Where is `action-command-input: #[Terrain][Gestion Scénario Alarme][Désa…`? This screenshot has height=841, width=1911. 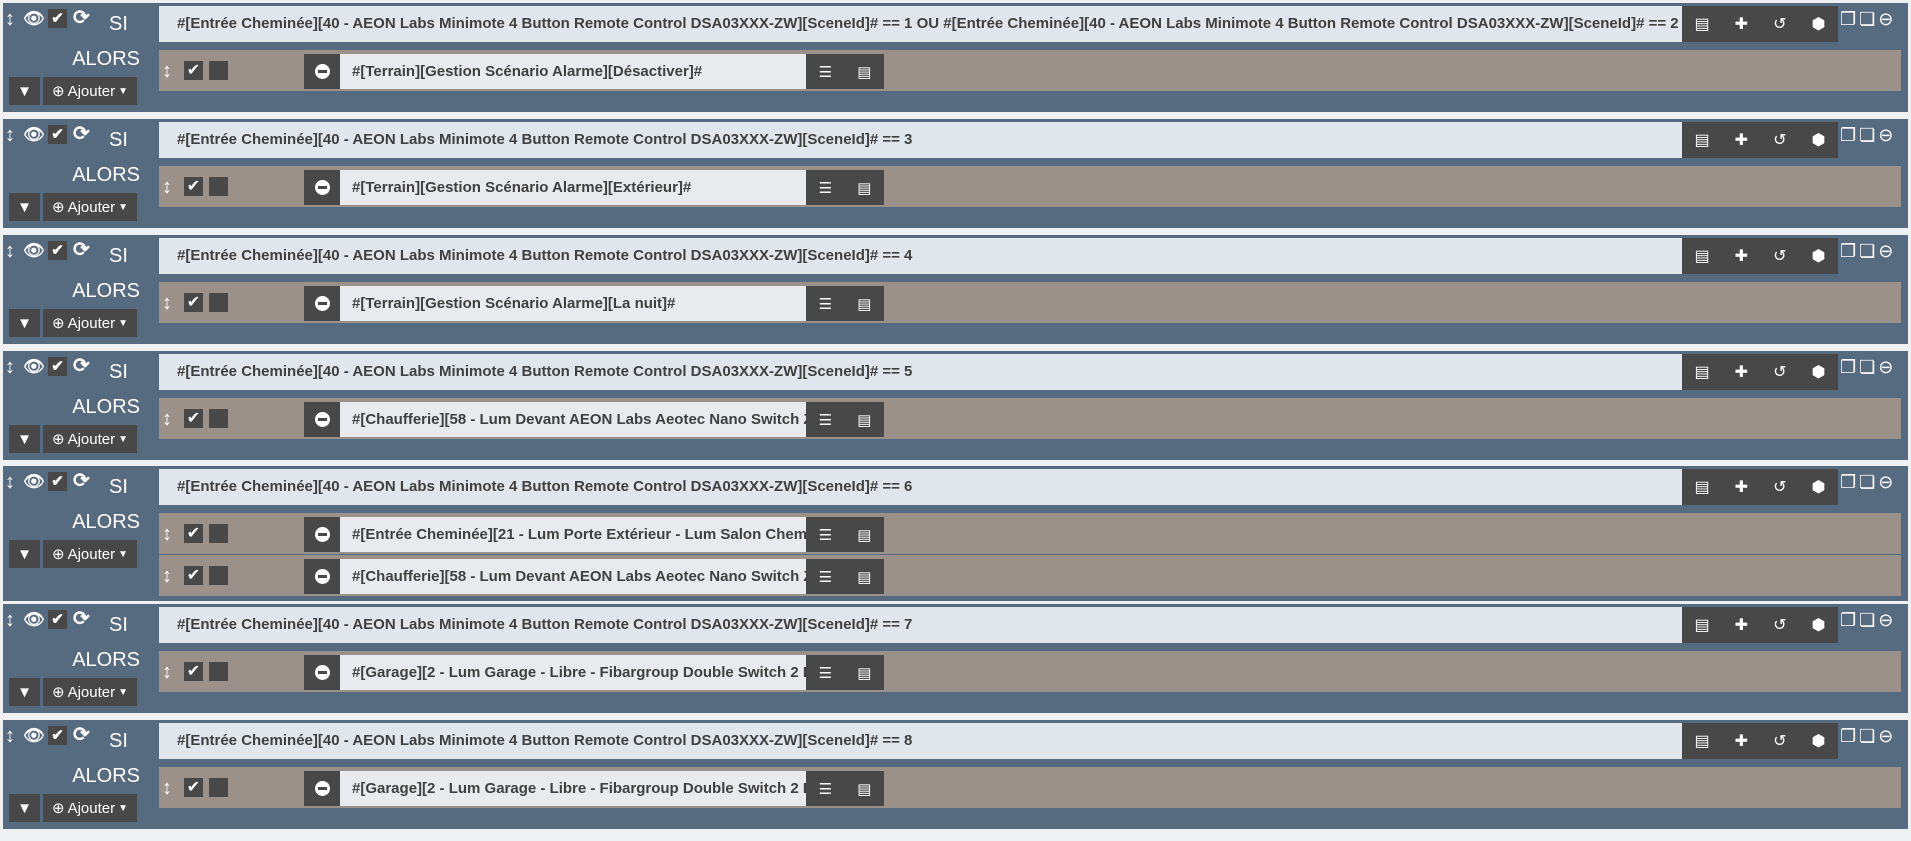 action-command-input: #[Terrain][Gestion Scénario Alarme][Désa… is located at coordinates (573, 71).